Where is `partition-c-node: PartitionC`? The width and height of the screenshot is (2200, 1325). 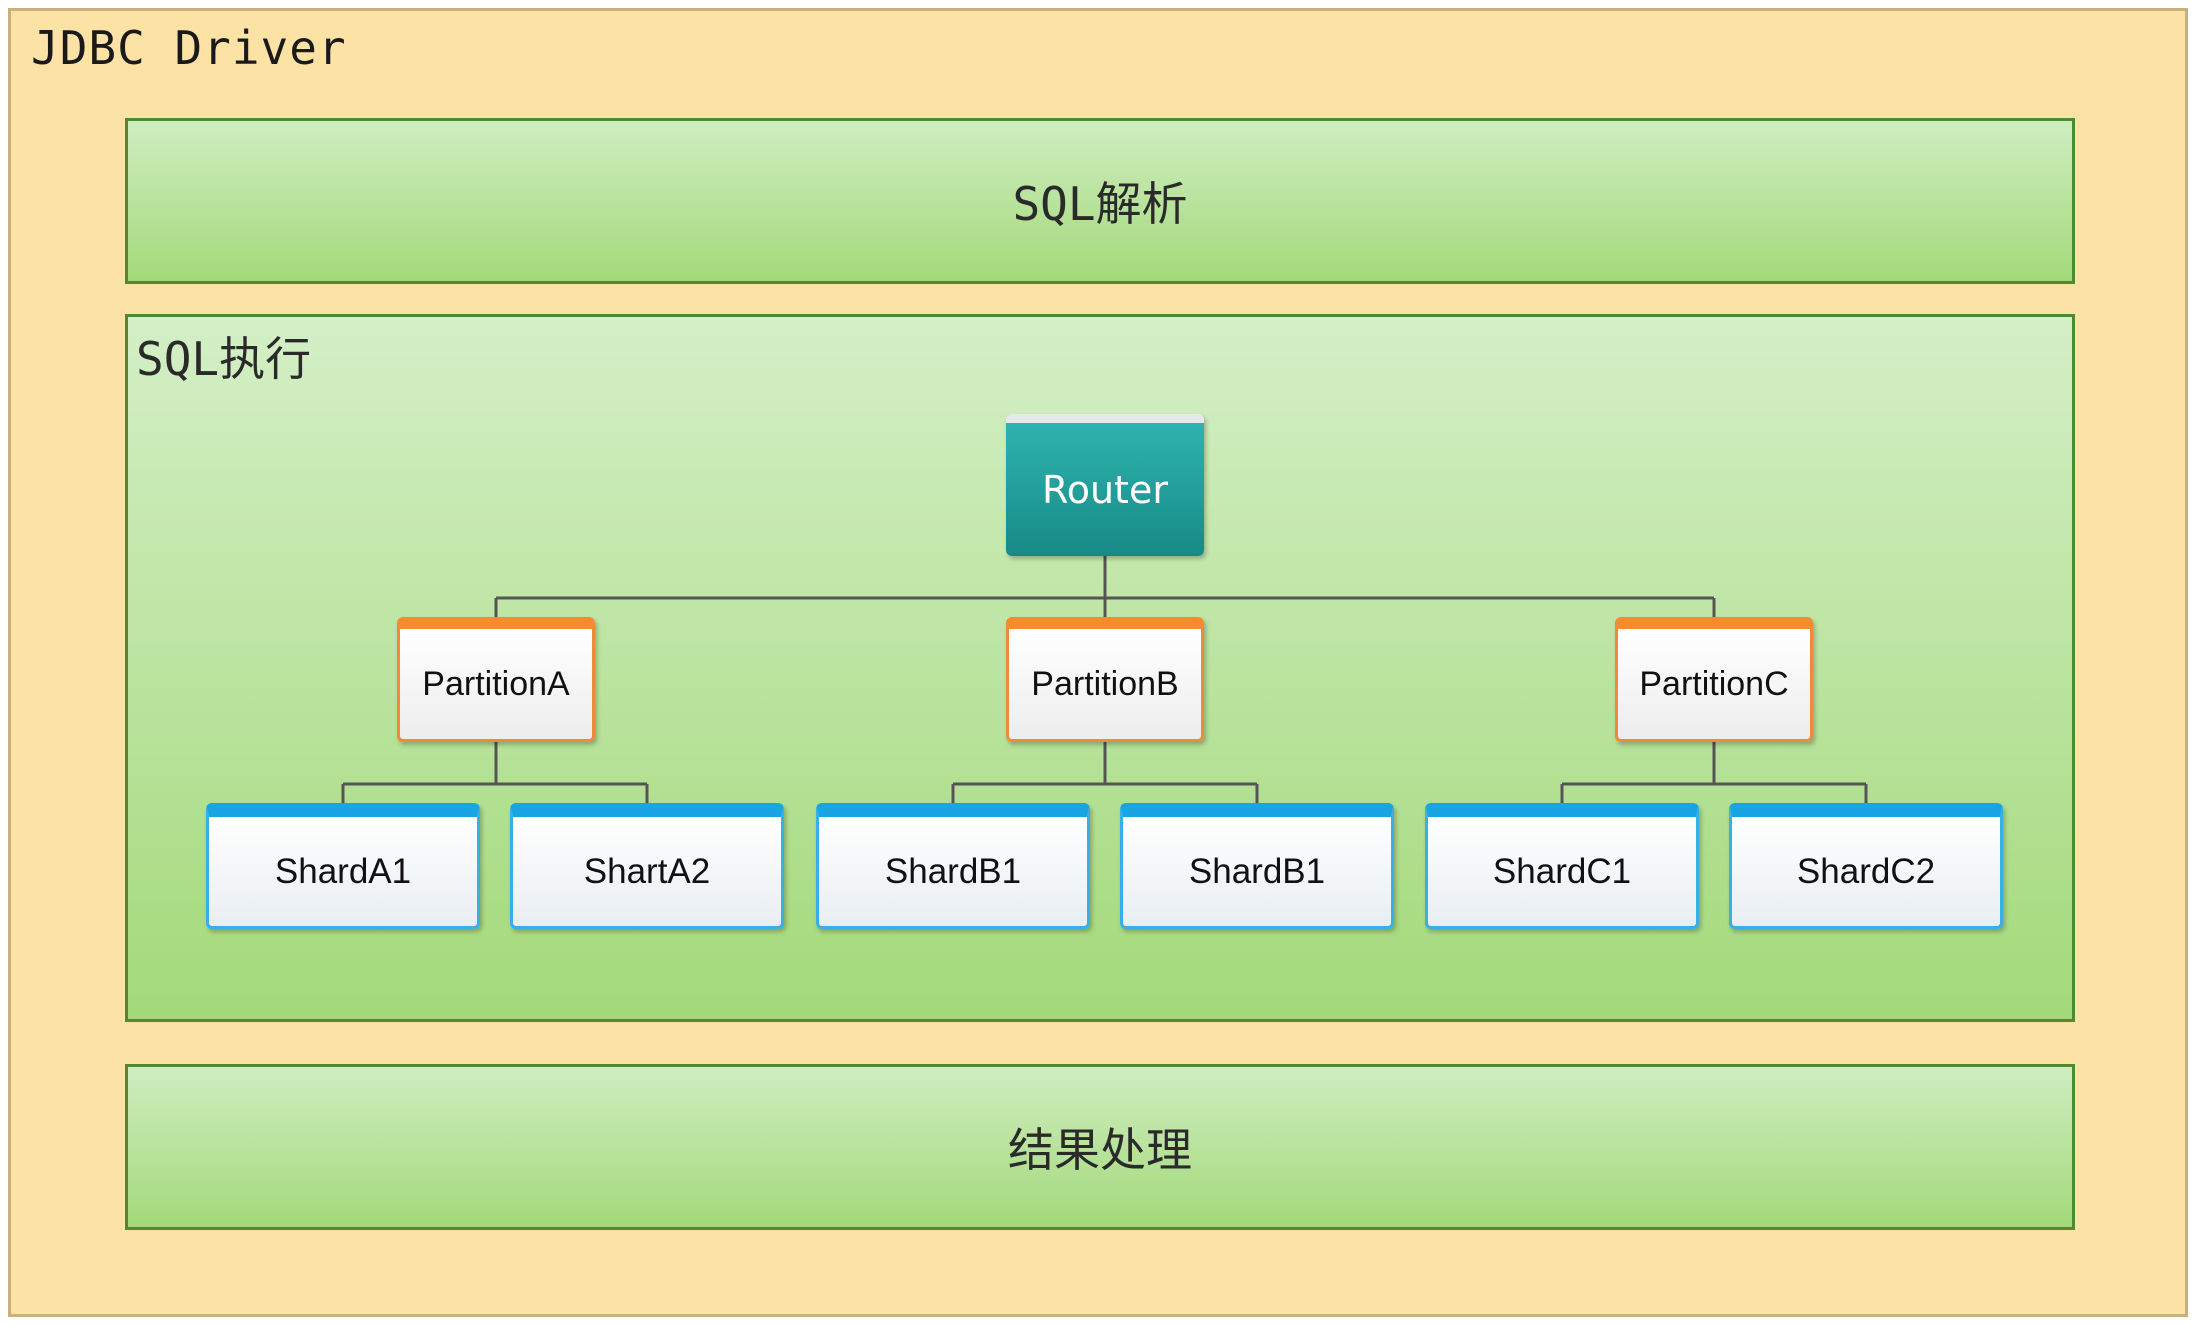 partition-c-node: PartitionC is located at coordinates (1714, 679).